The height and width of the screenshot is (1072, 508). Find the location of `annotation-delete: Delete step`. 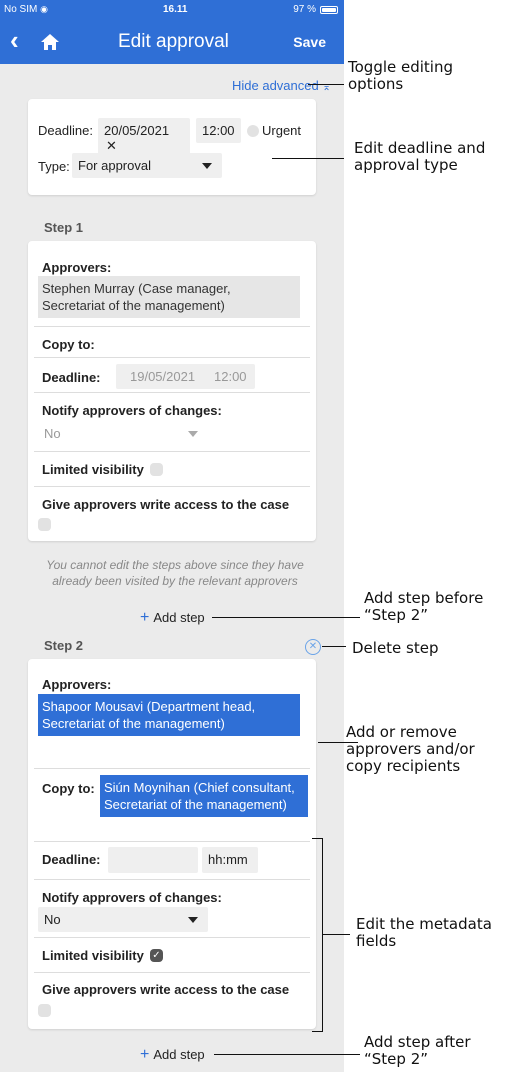

annotation-delete: Delete step is located at coordinates (395, 648).